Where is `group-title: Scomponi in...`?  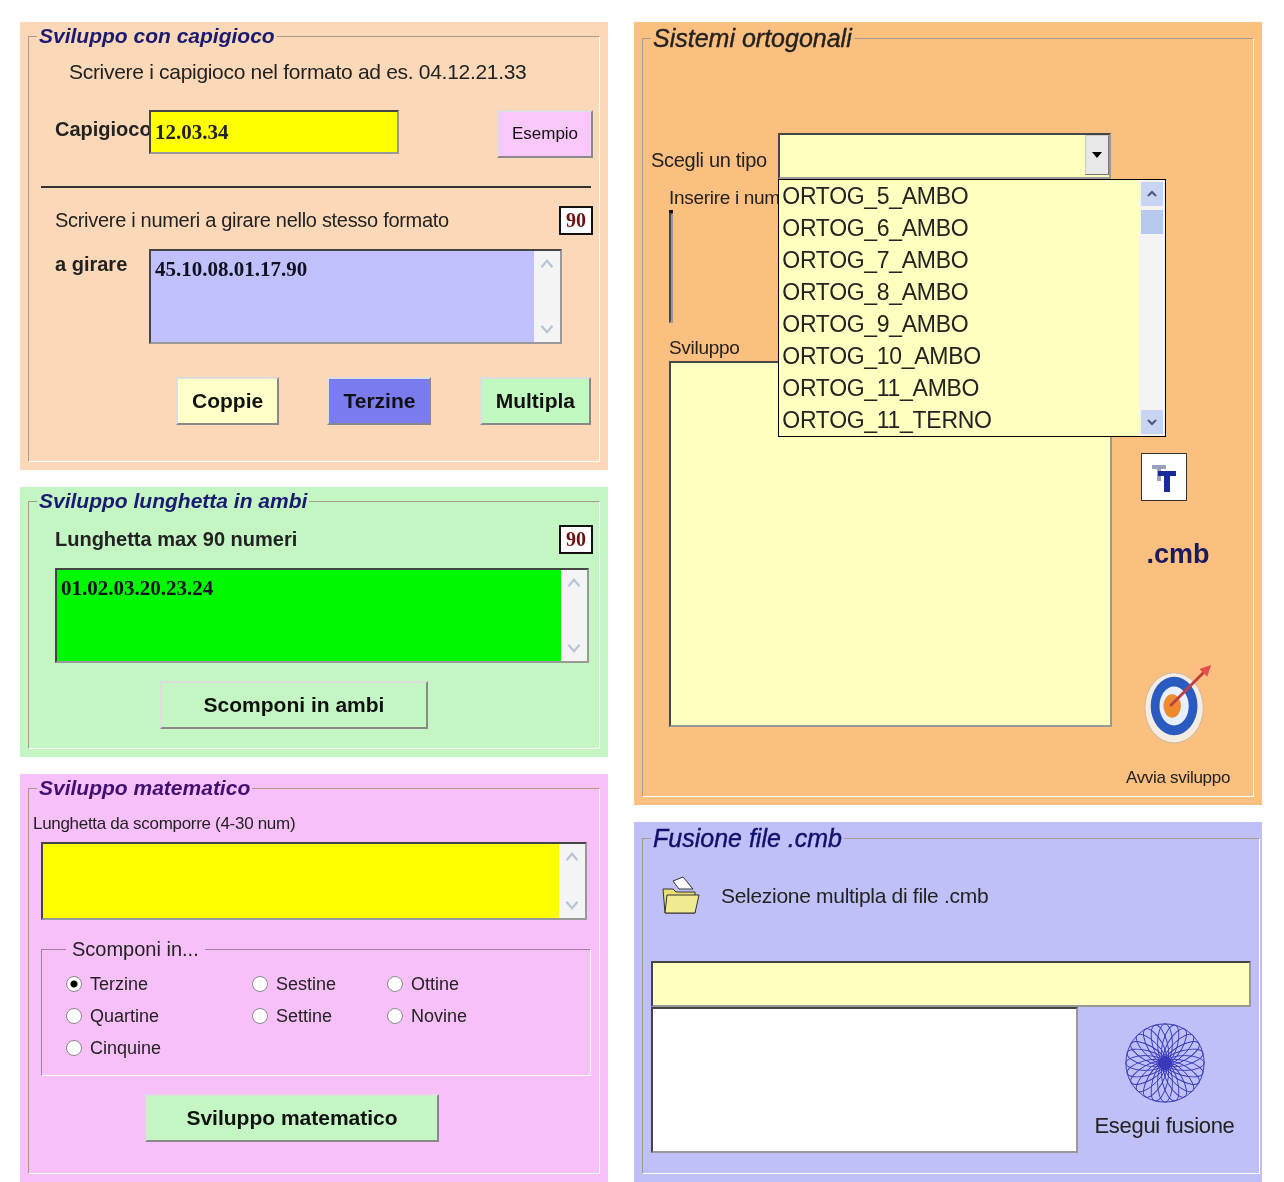
group-title: Scomponi in... is located at coordinates (135, 949).